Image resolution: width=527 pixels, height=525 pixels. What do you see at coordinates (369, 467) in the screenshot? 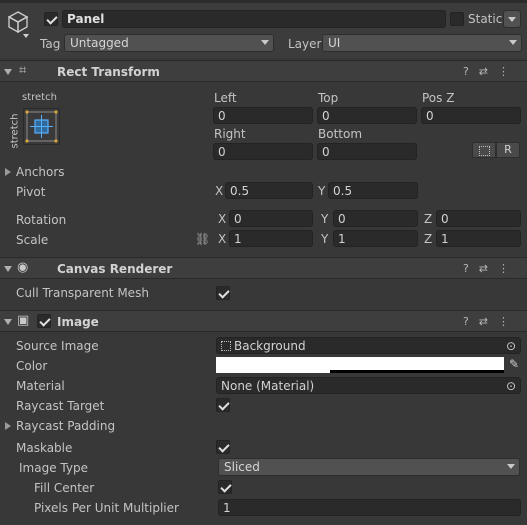
I see `image-type-dropdown: Sliced` at bounding box center [369, 467].